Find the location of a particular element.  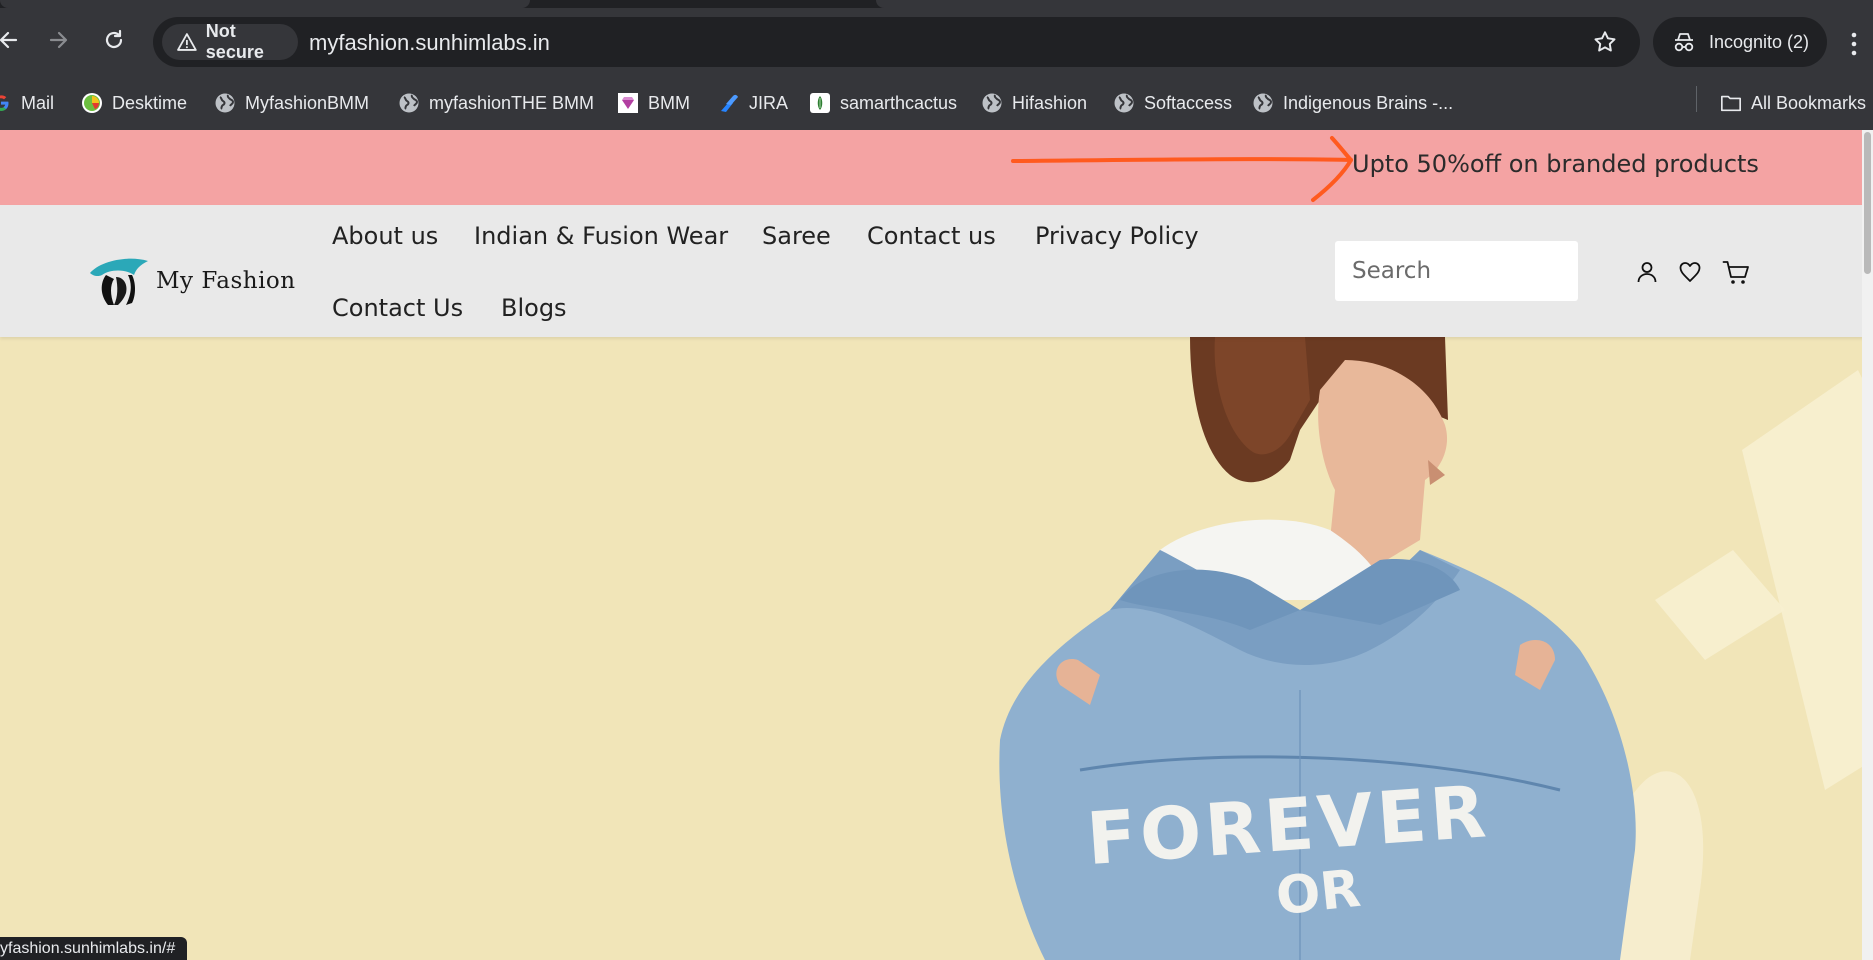

bookmark-hifashion: Hifashion is located at coordinates (1034, 103).